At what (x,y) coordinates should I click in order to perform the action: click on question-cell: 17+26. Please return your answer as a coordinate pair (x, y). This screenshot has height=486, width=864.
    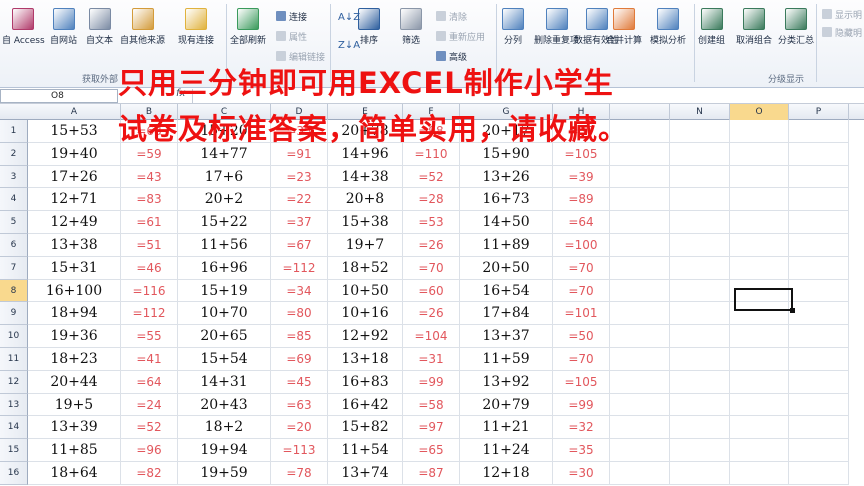
    Looking at the image, I should click on (74, 177).